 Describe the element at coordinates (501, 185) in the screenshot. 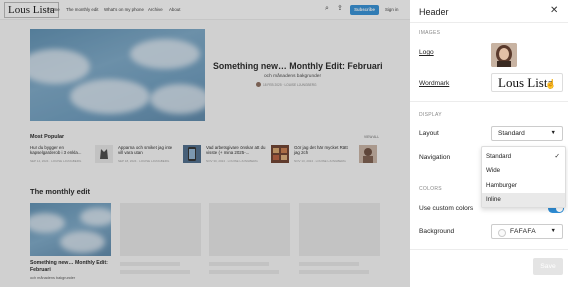

I see `option-label: Hamburger` at that location.